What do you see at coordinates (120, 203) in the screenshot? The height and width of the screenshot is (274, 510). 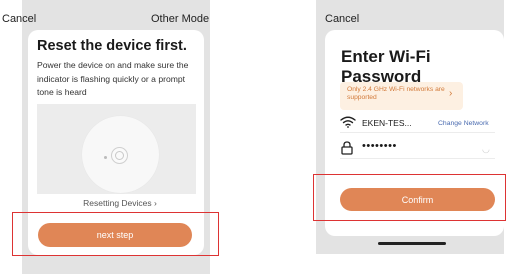 I see `resetting-devices-link: Resetting Devices ›` at bounding box center [120, 203].